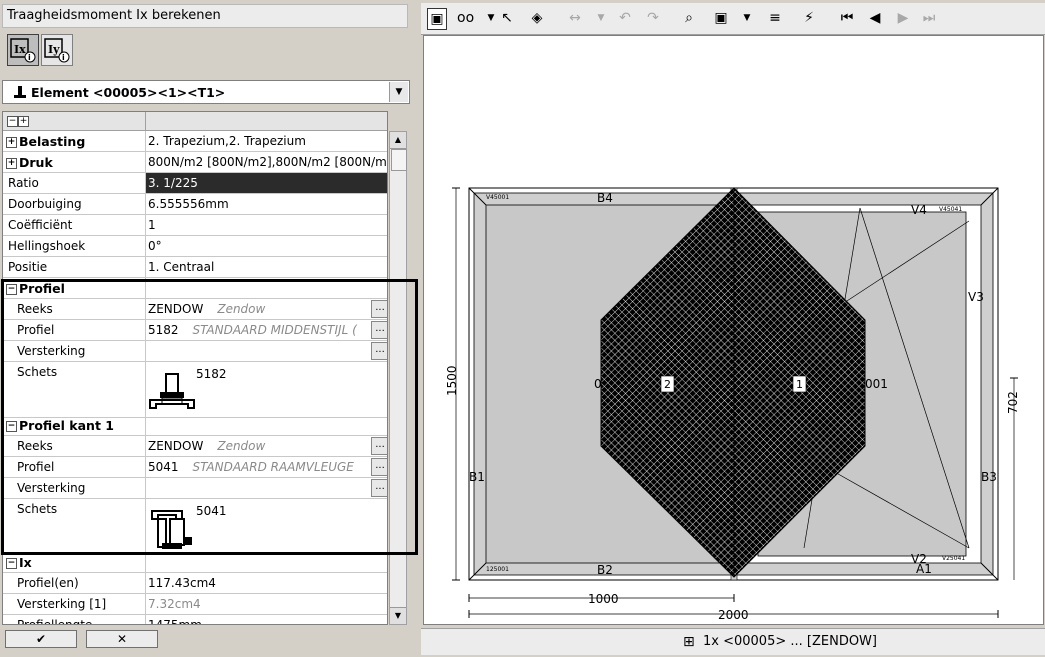  What do you see at coordinates (20, 92) in the screenshot?
I see `element-icon` at bounding box center [20, 92].